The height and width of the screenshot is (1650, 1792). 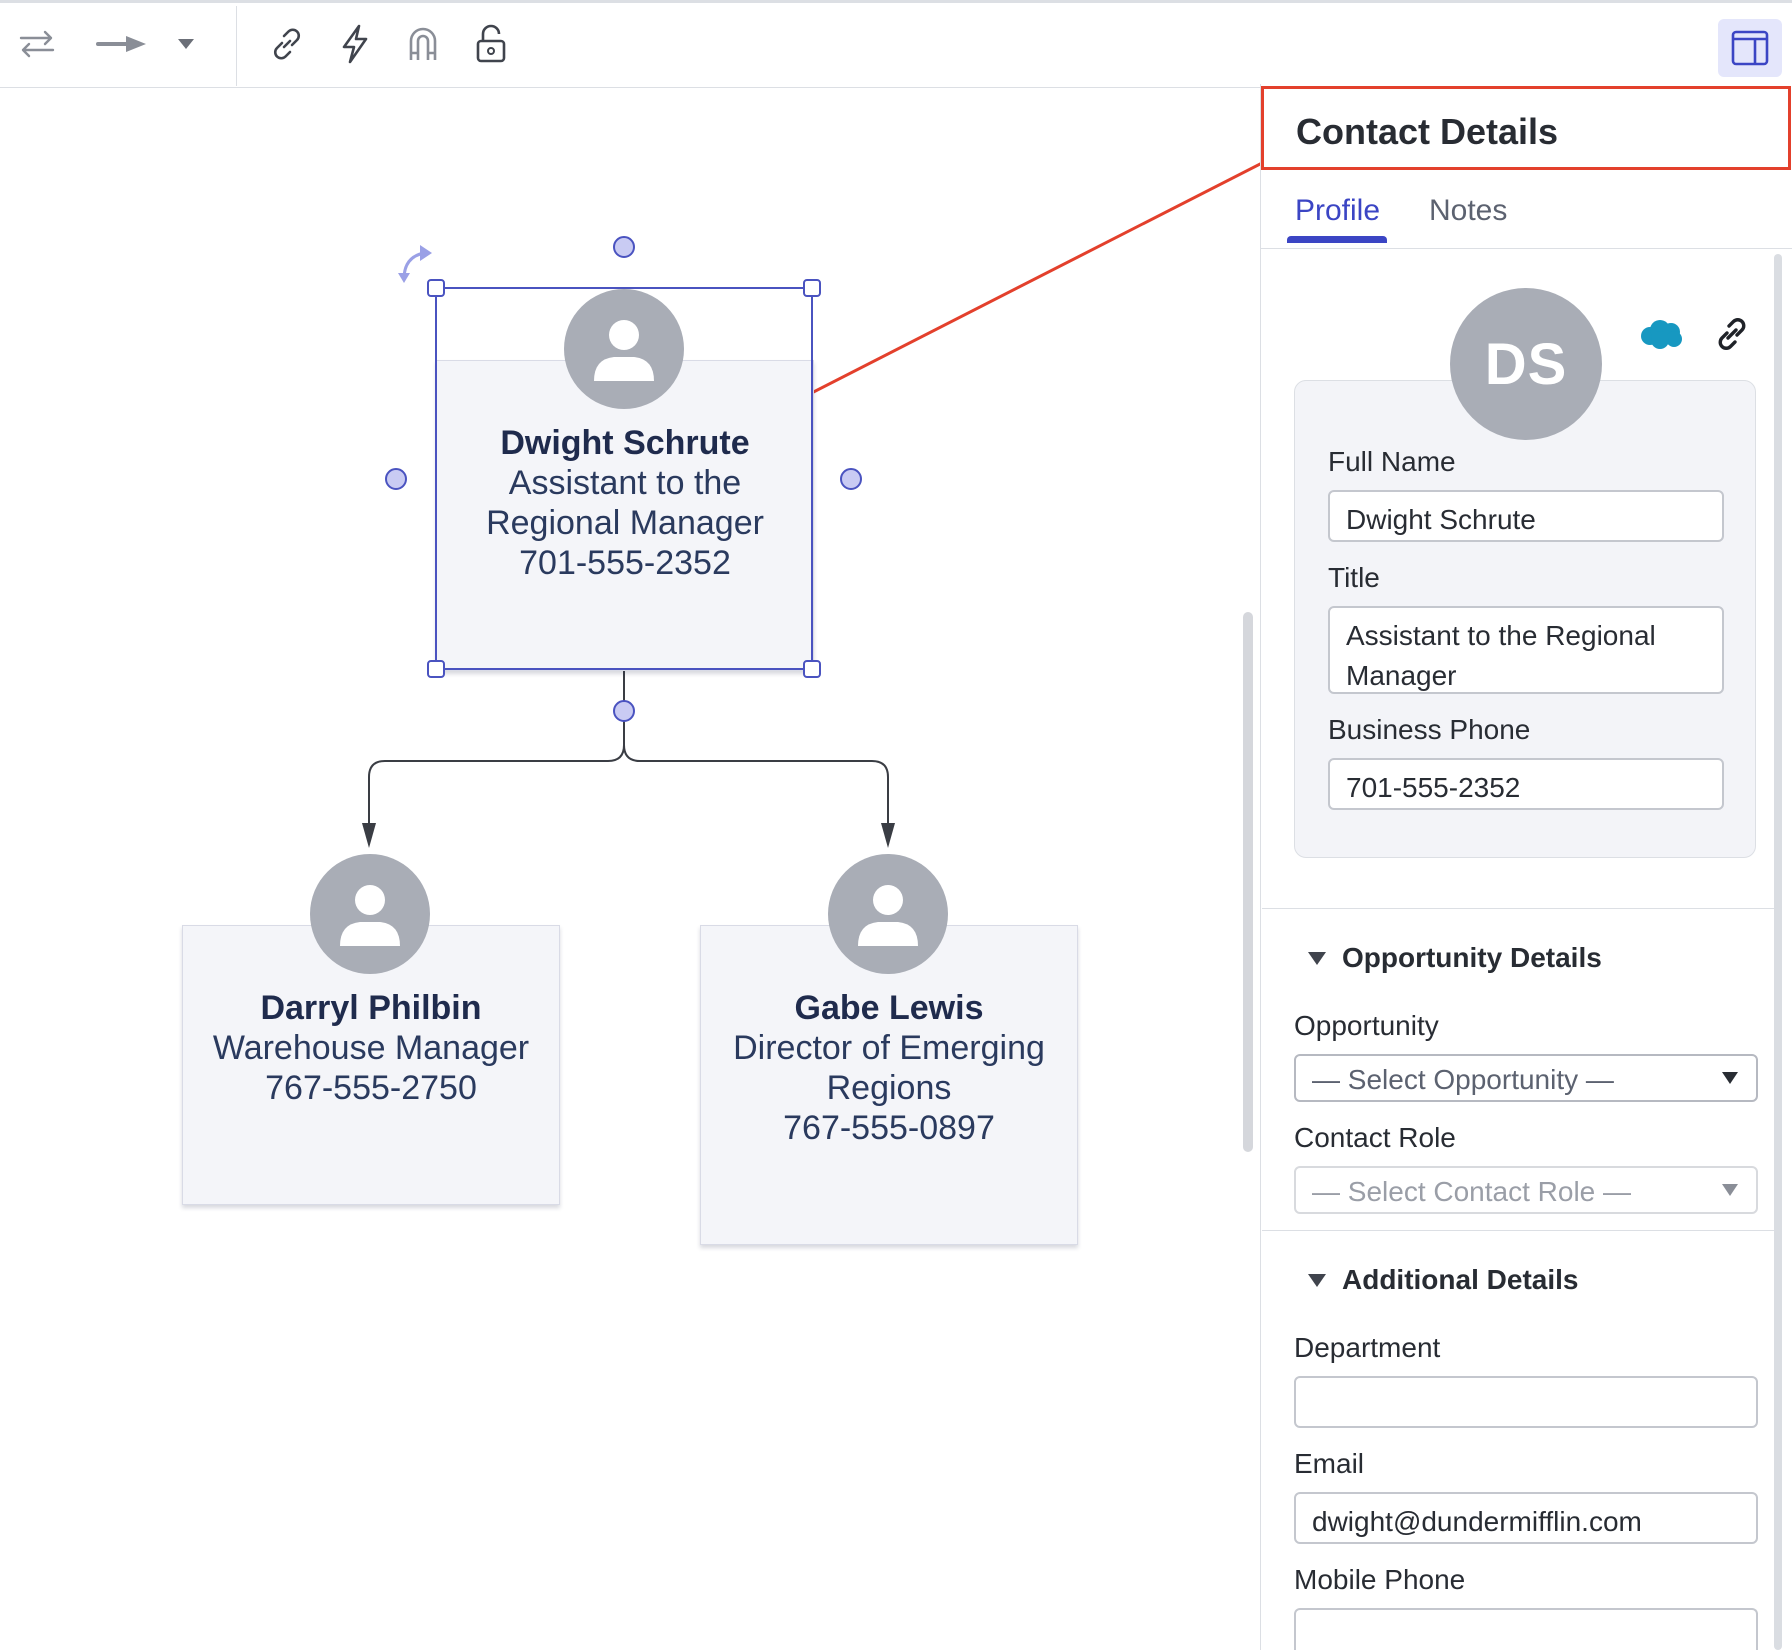 I want to click on panel-layout-icon, so click(x=1750, y=48).